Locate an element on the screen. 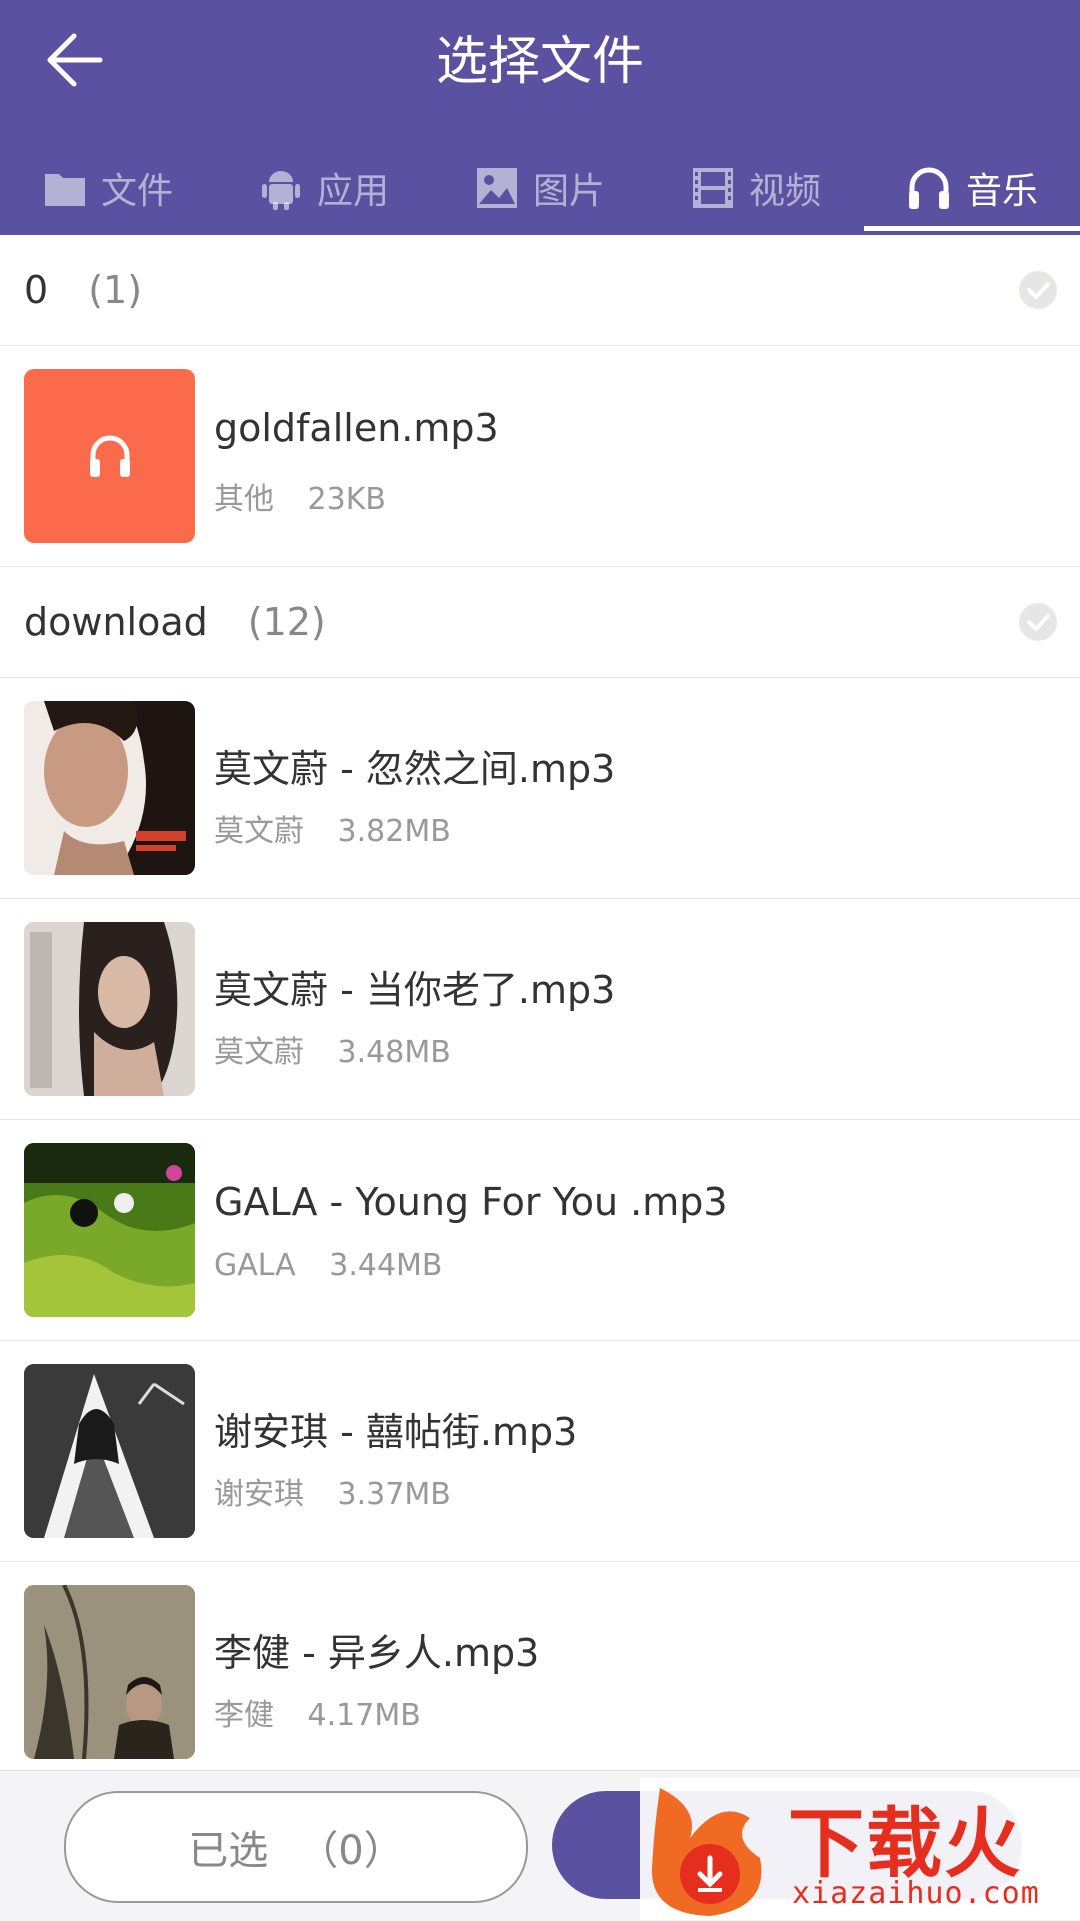 The width and height of the screenshot is (1080, 1921). file-artist: 谢安琪 is located at coordinates (259, 1494).